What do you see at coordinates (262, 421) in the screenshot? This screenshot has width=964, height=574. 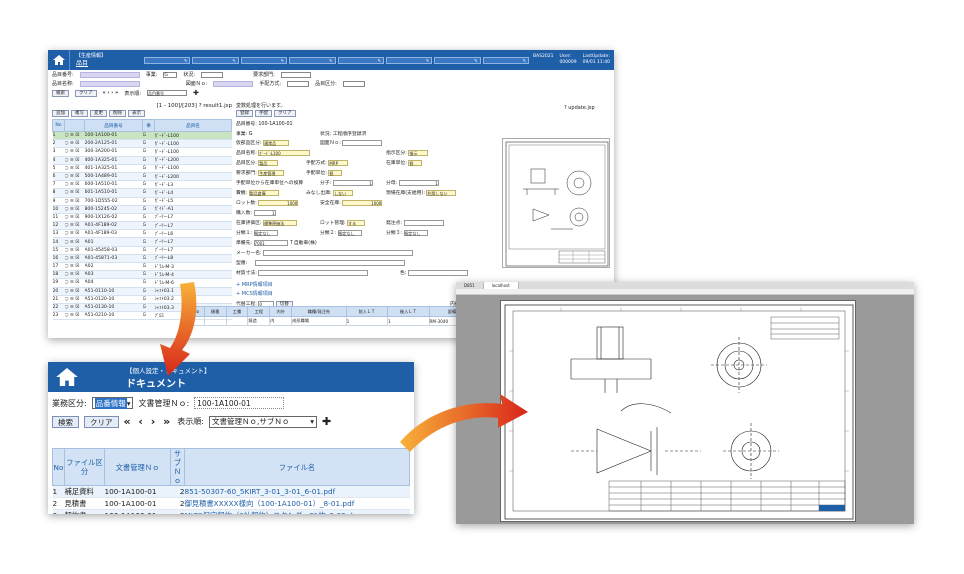 I see `doc-sort-select: 文書管理Ｎｏ,サブＮｏ ▾` at bounding box center [262, 421].